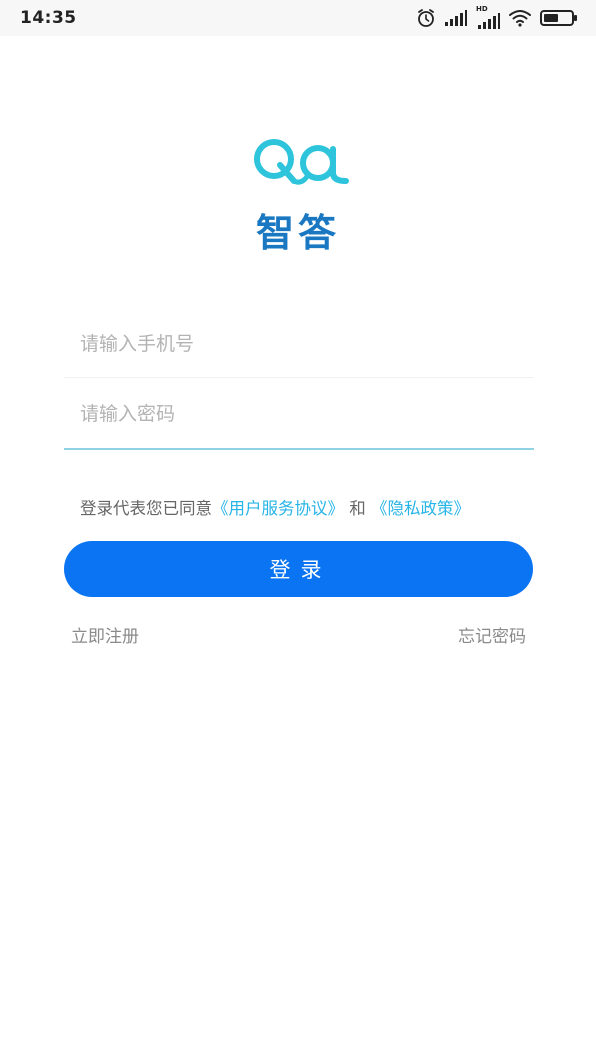  I want to click on agreement-prefix: 登录代表您已同意, so click(146, 508).